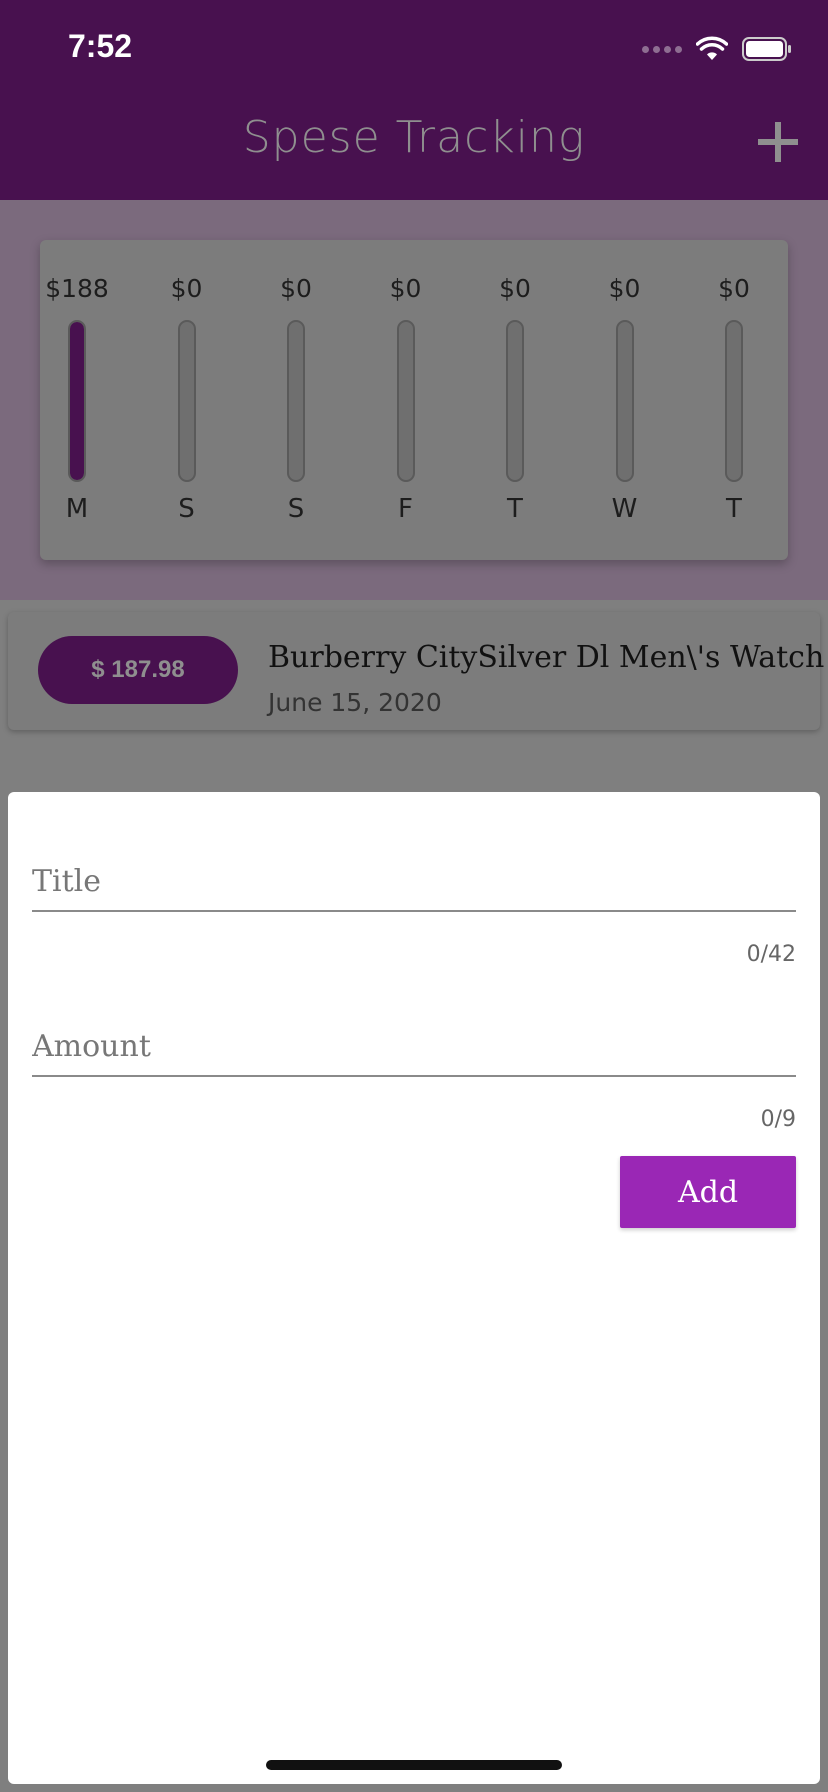  What do you see at coordinates (100, 46) in the screenshot?
I see `status-time: 7:52` at bounding box center [100, 46].